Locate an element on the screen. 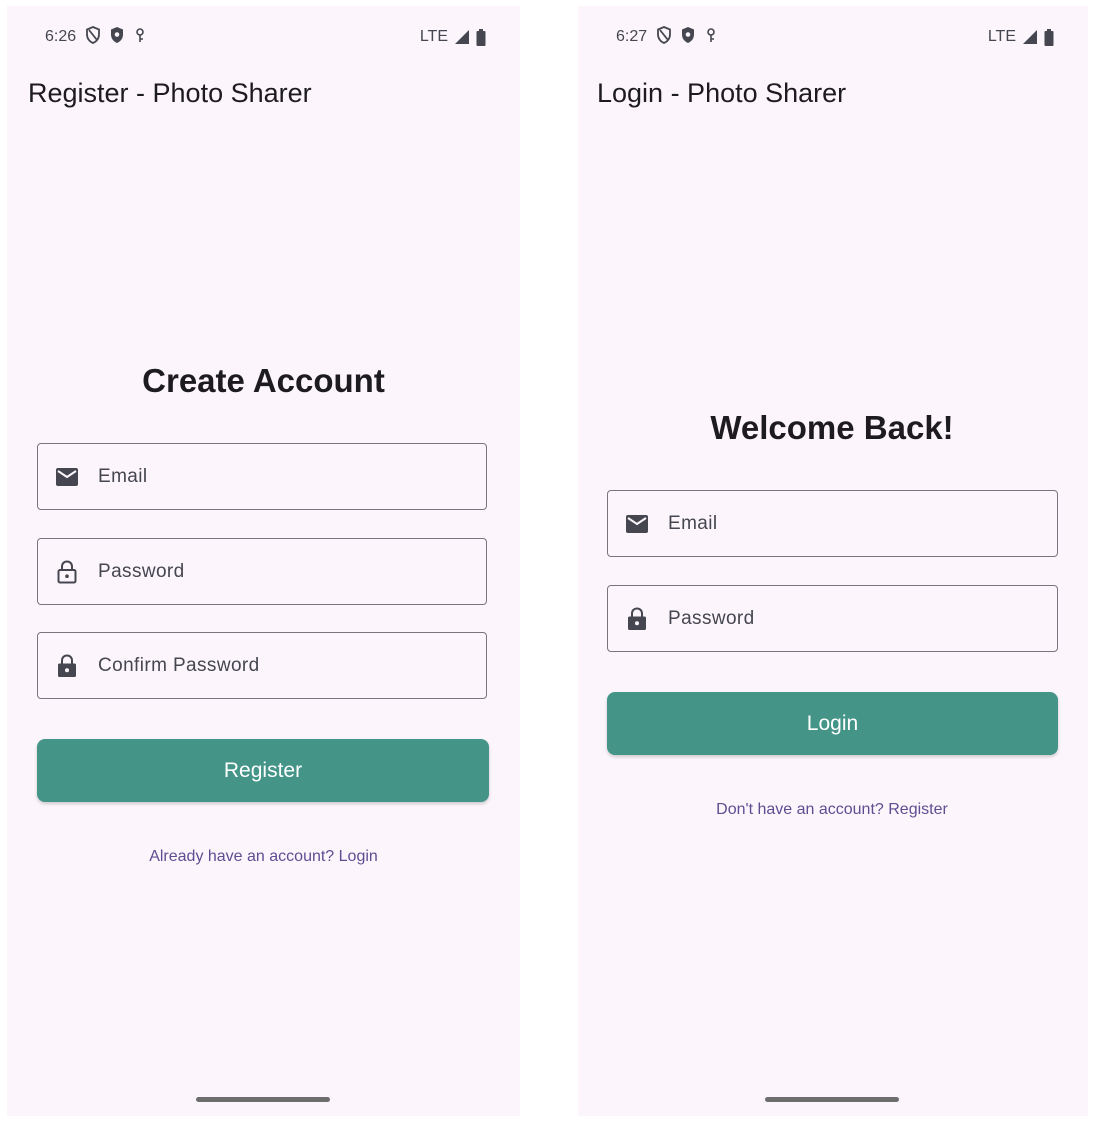  status-bar: 6:27 LTE is located at coordinates (833, 38).